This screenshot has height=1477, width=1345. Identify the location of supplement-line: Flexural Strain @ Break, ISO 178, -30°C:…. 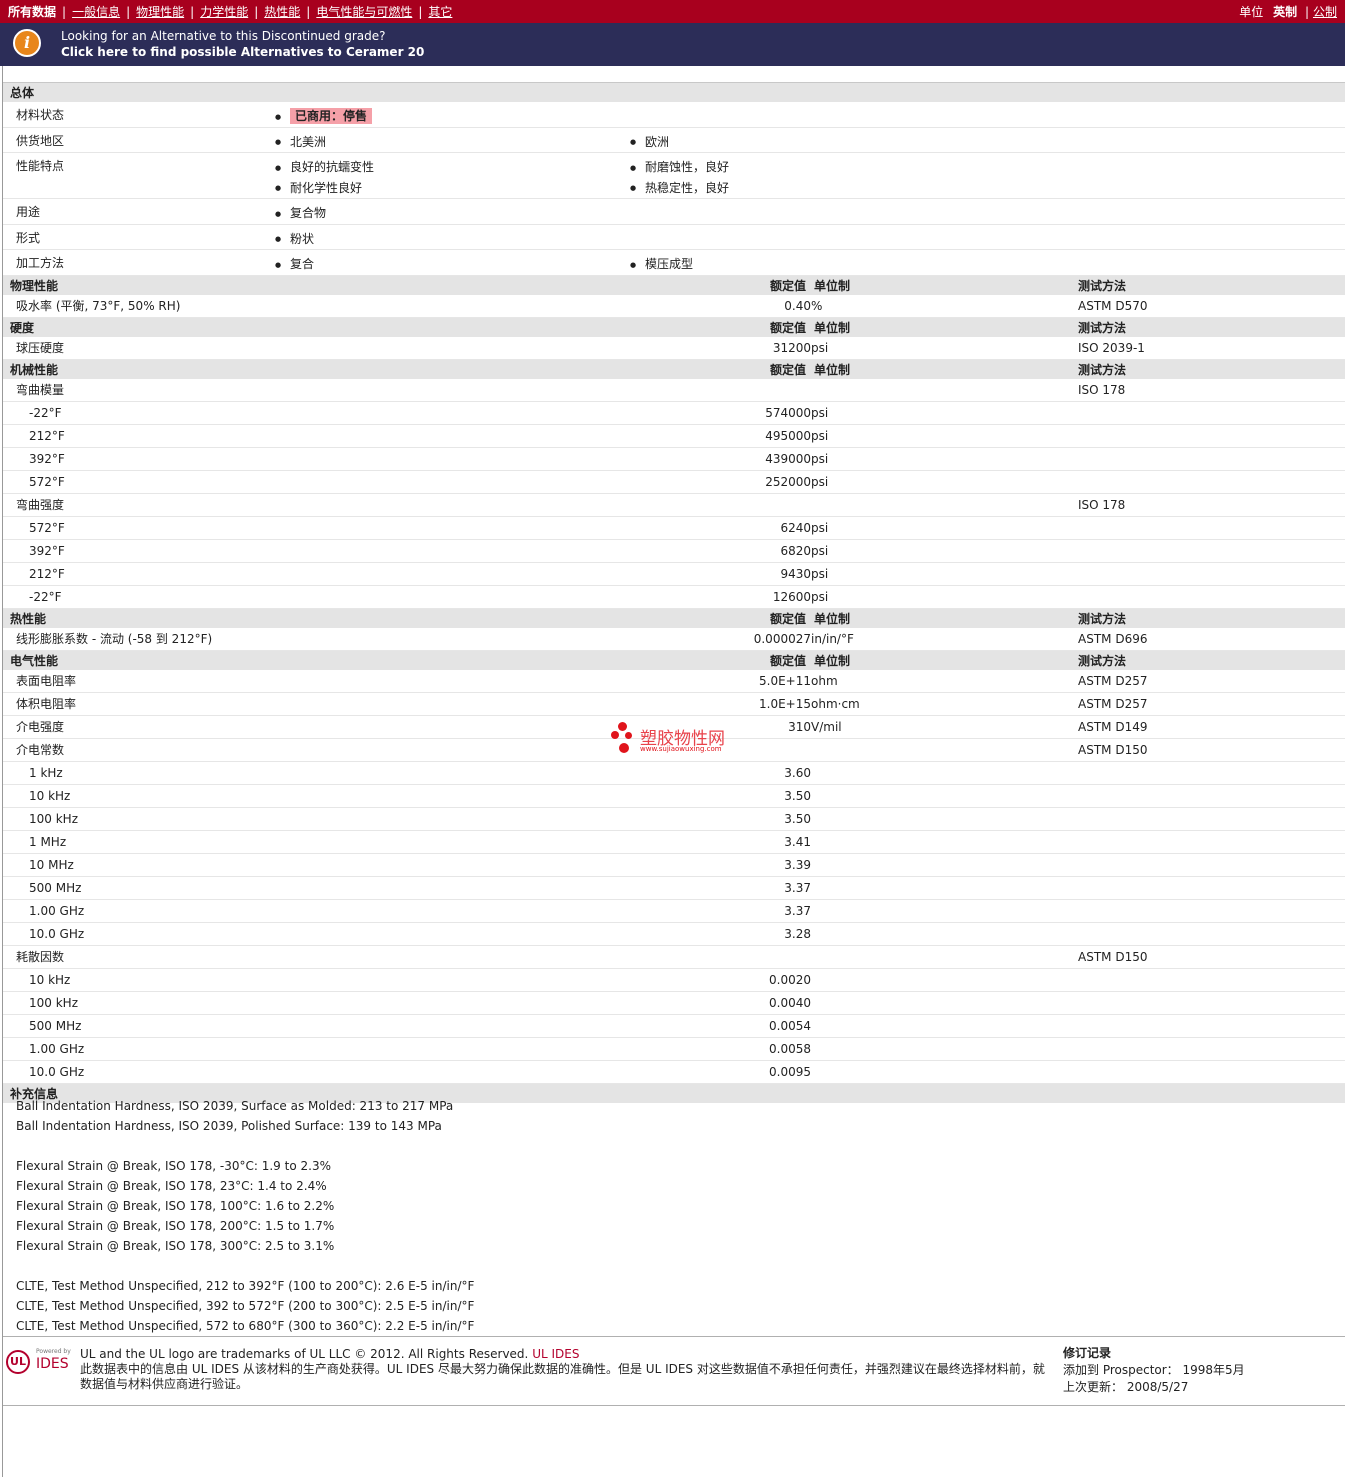
(173, 1166).